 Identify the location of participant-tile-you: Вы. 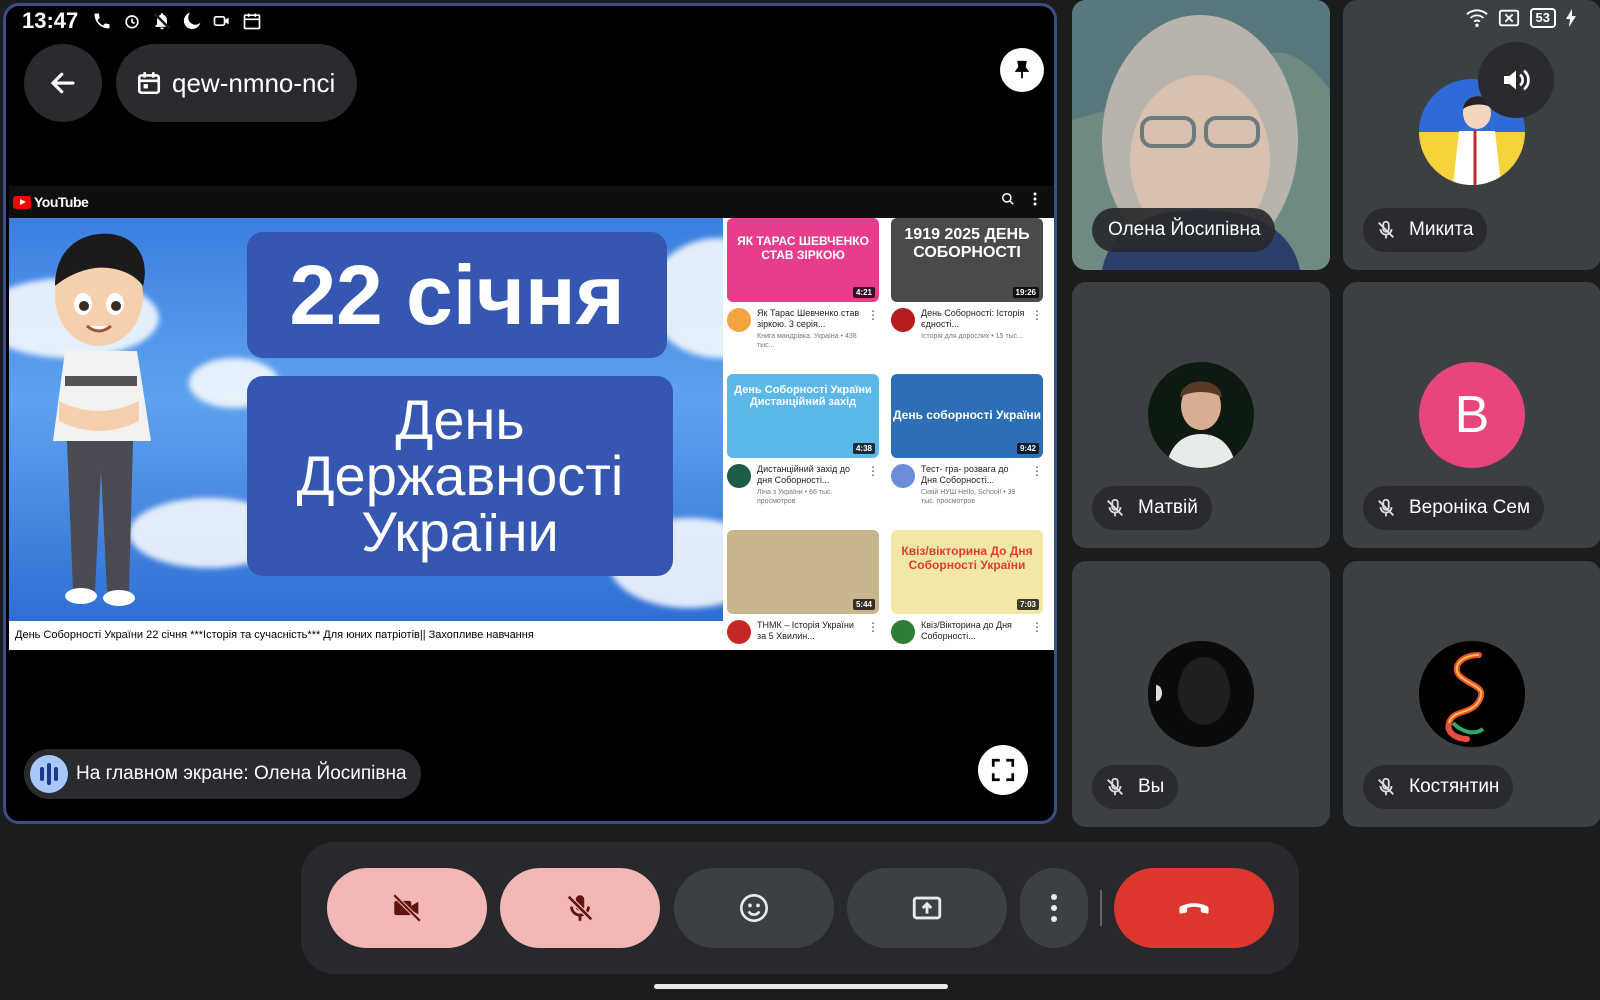
(1201, 694).